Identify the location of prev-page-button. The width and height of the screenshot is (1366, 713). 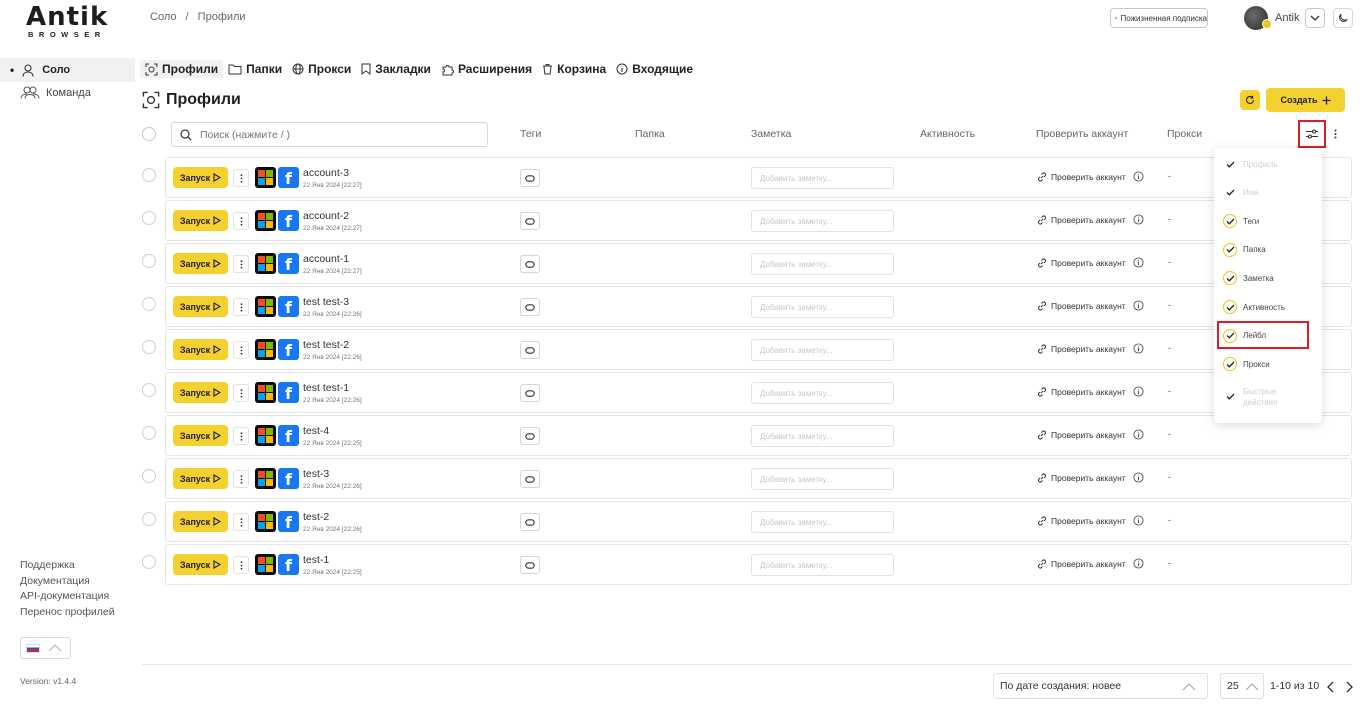
(1330, 689).